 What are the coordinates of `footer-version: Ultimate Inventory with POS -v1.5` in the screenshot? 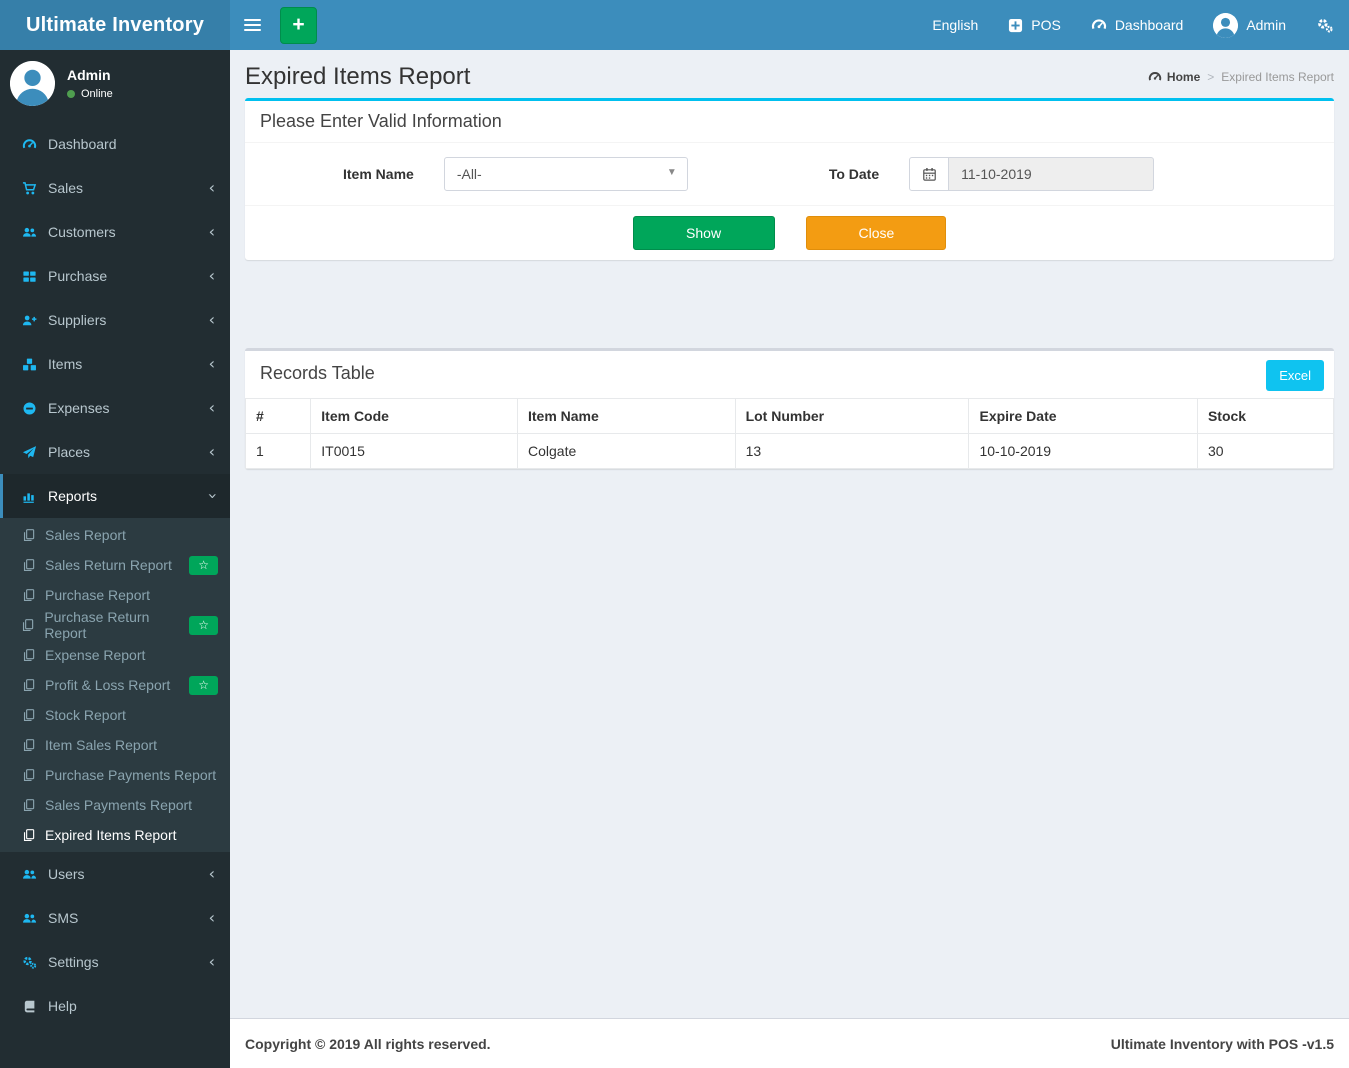 It's located at (1222, 1043).